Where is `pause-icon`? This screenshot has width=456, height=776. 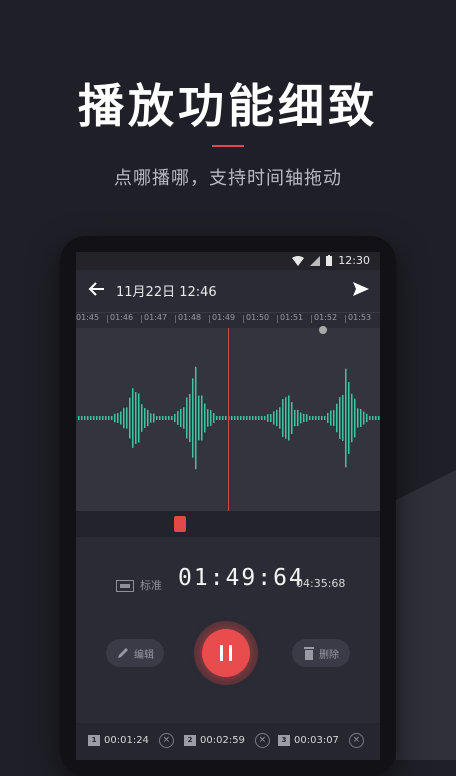 pause-icon is located at coordinates (226, 653).